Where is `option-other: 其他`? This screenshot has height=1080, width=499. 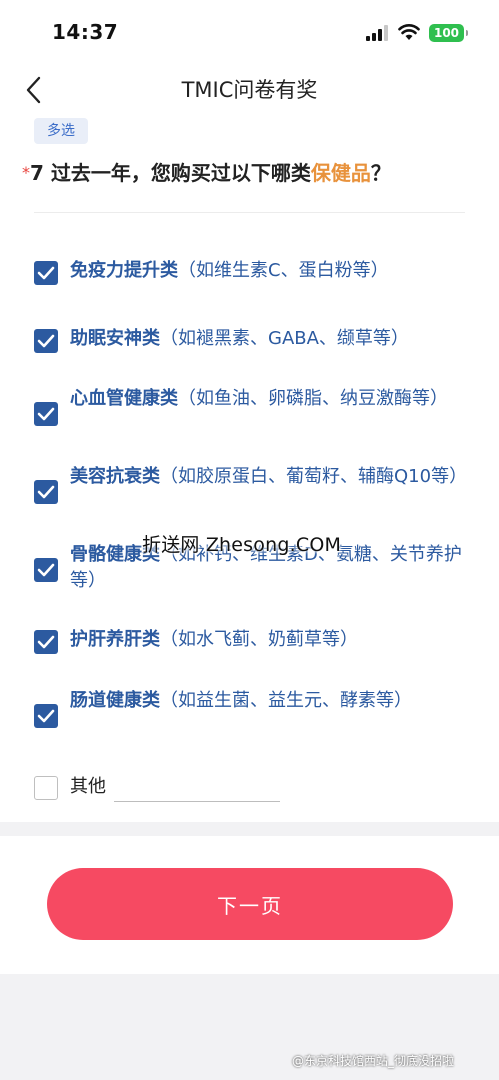
option-other: 其他 is located at coordinates (254, 789).